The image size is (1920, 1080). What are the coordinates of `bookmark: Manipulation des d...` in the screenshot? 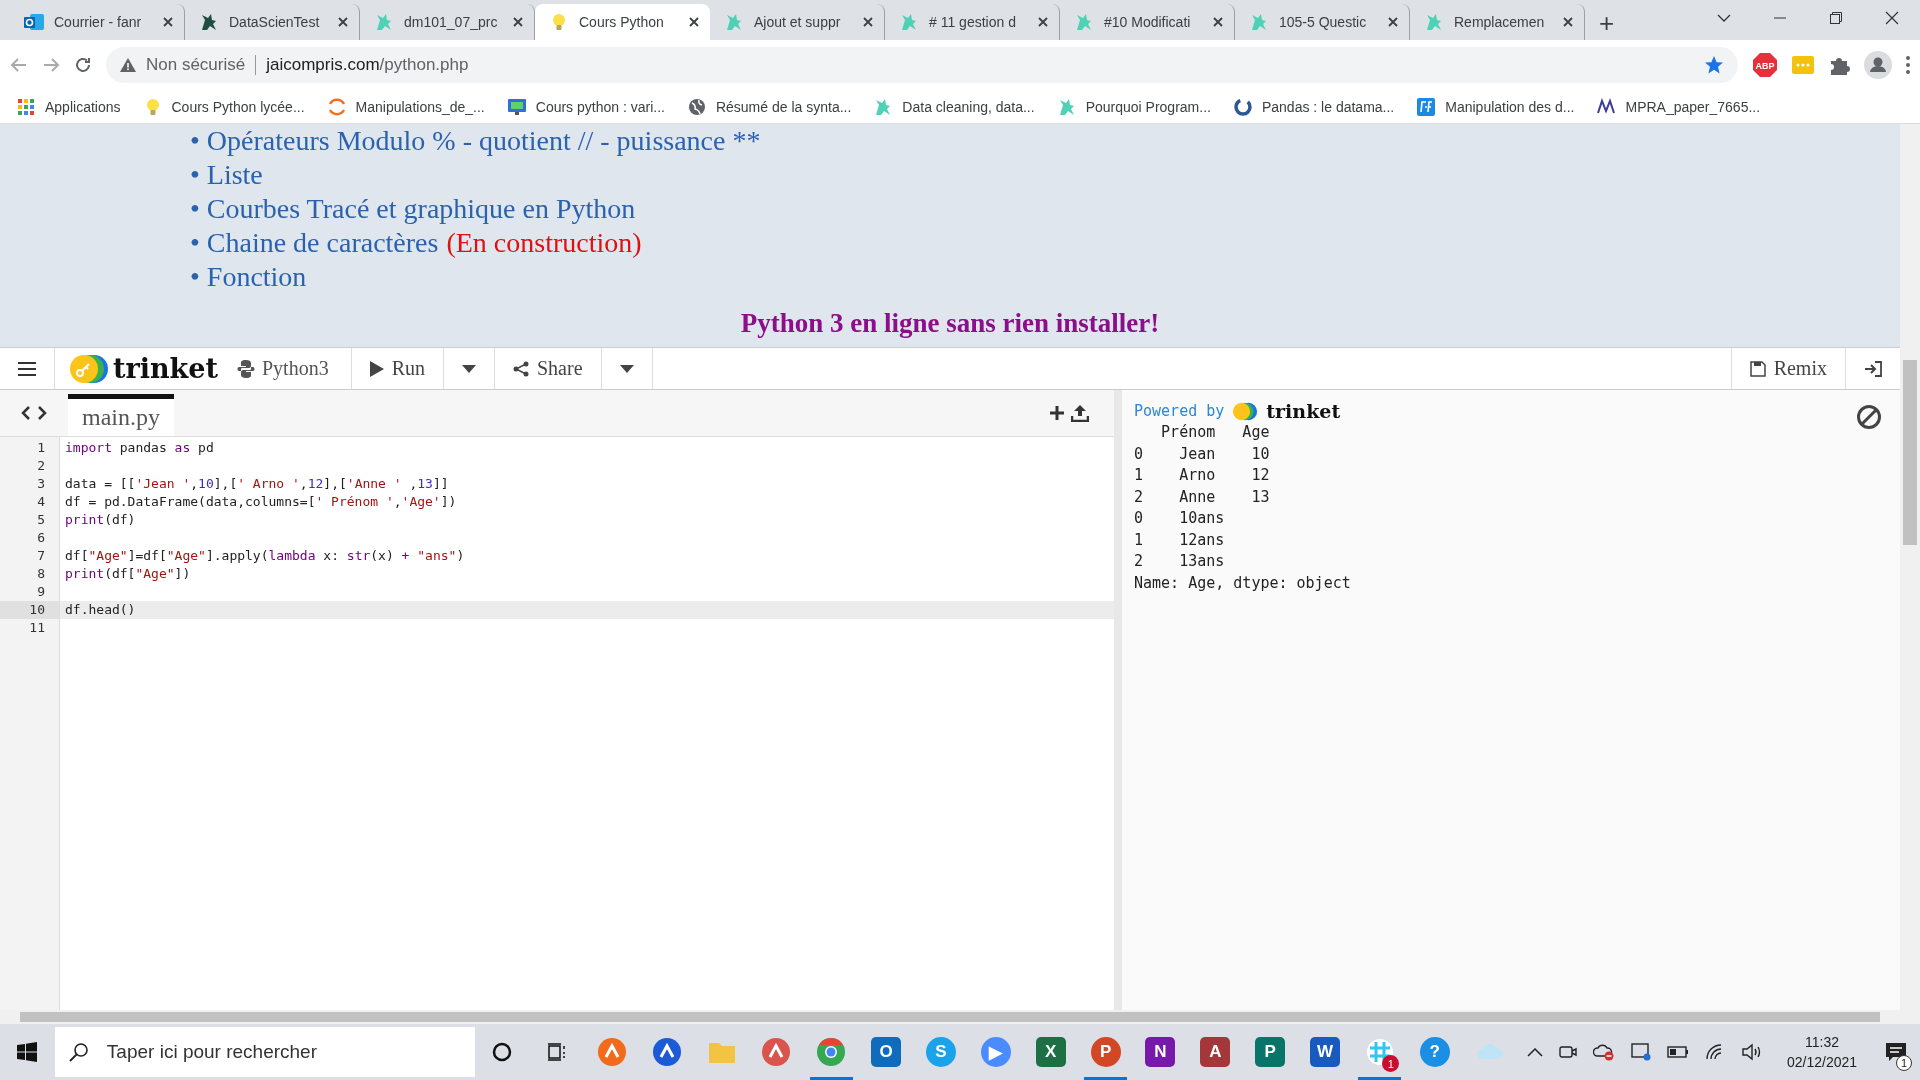 It's located at (1495, 106).